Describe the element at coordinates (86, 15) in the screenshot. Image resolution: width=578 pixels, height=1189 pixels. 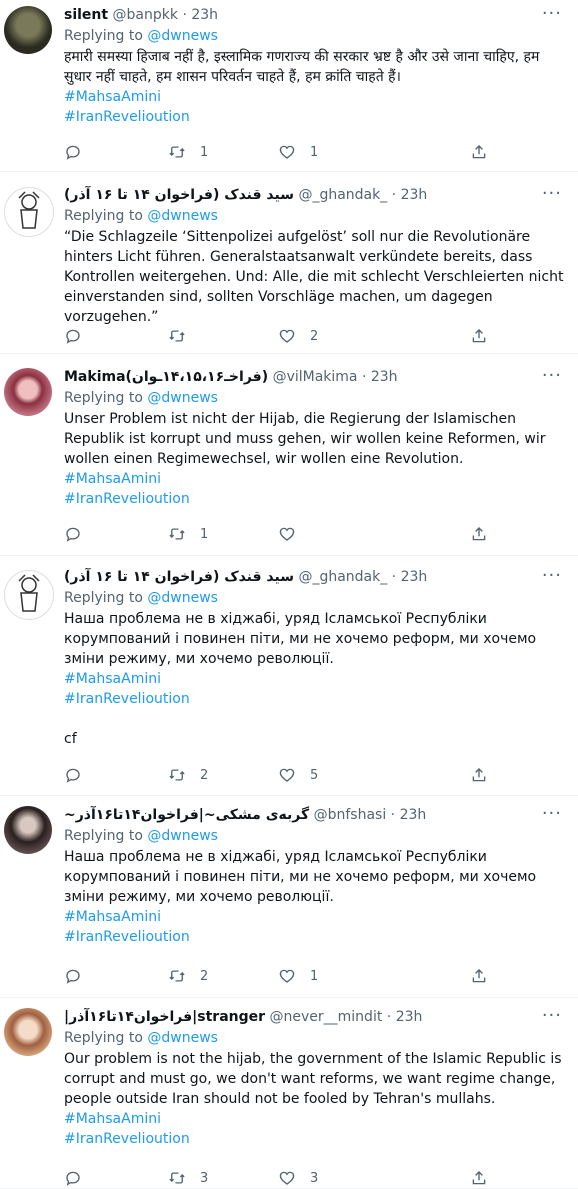
I see `display-name: silent` at that location.